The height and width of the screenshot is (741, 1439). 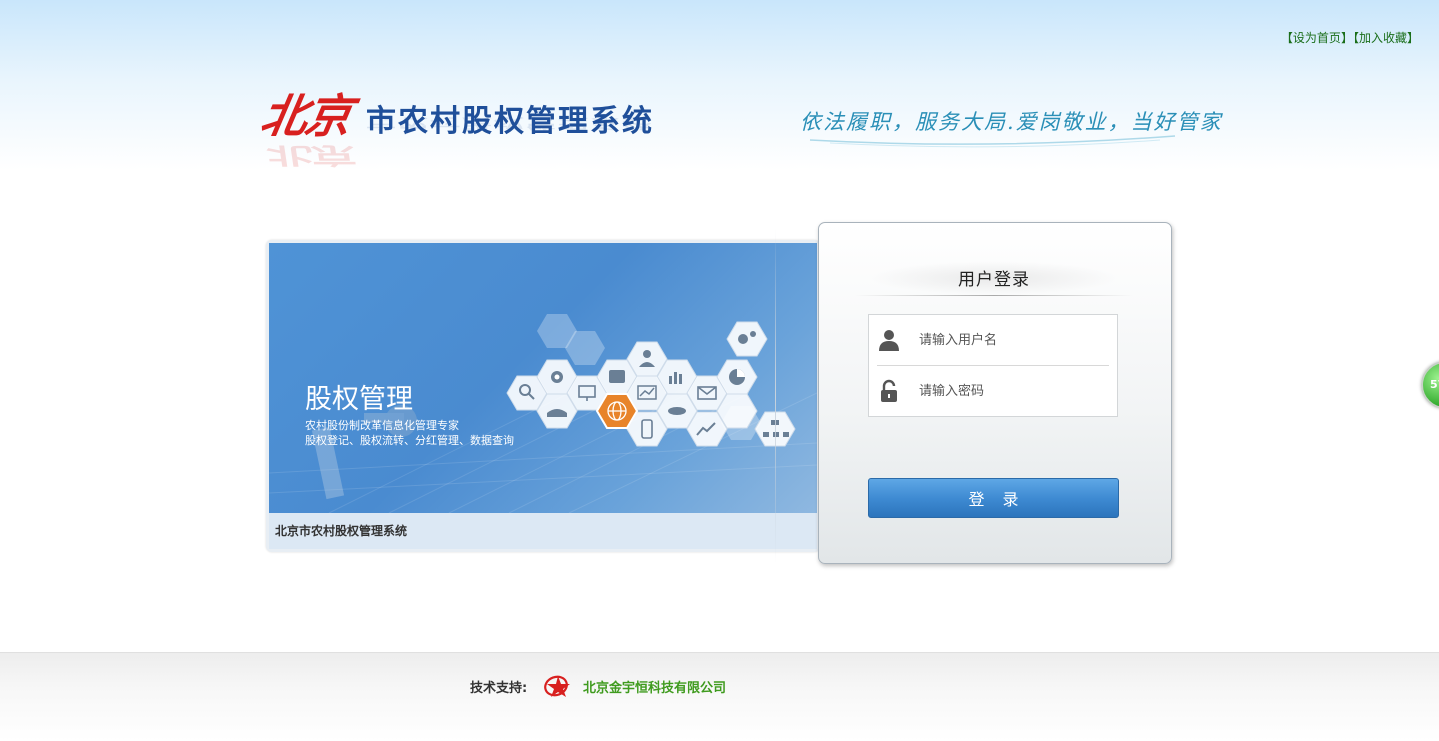 I want to click on side-float-widget: 57, so click(x=1430, y=385).